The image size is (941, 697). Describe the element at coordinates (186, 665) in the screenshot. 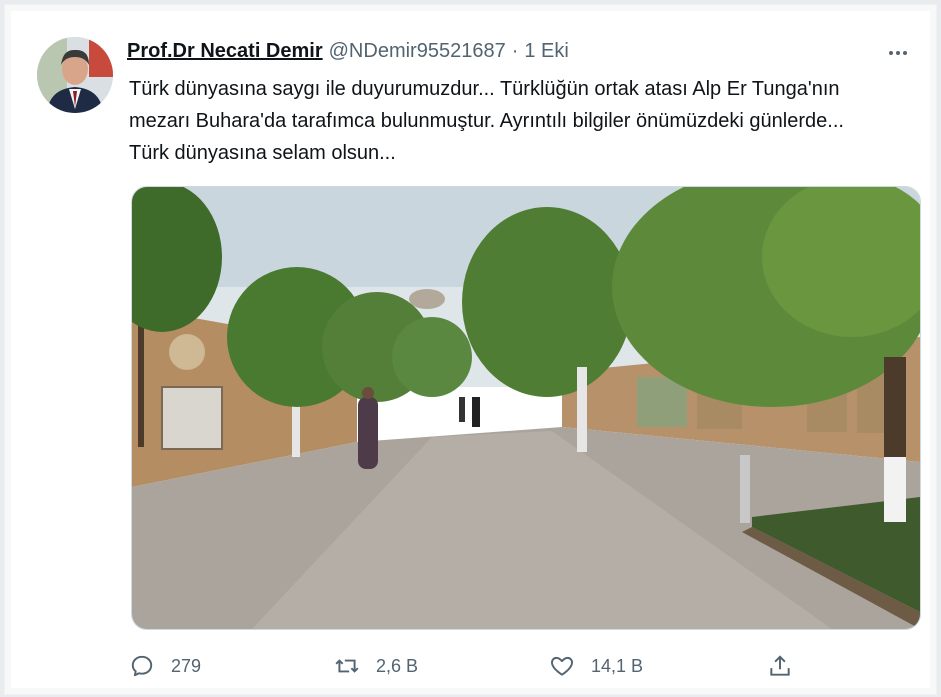

I see `reply-count: 279` at that location.